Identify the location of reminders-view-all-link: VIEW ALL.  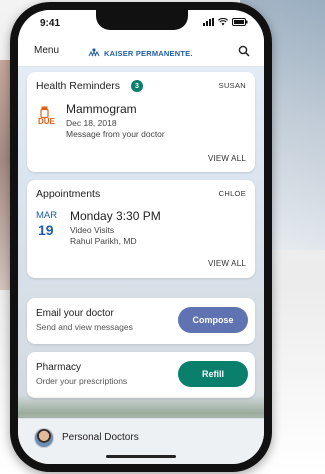
(227, 158).